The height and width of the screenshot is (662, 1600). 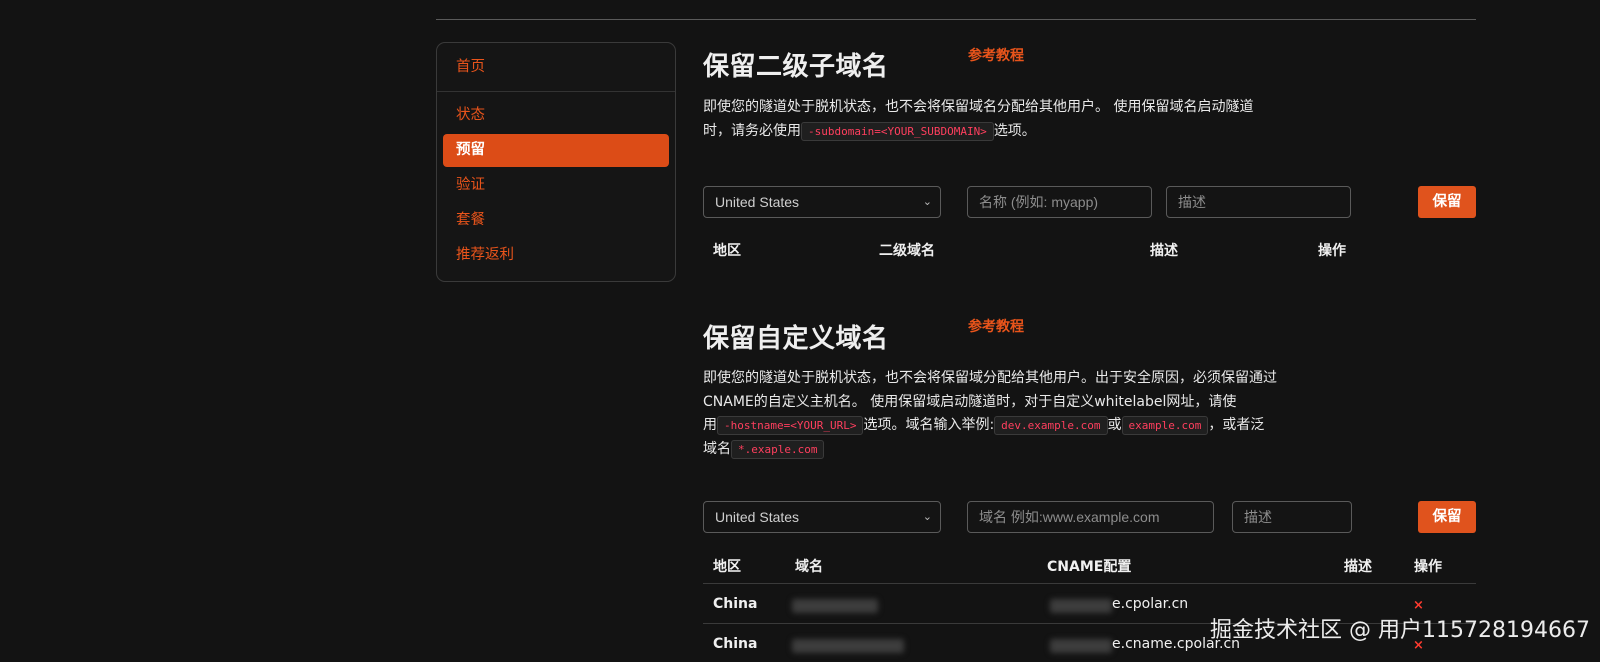 What do you see at coordinates (1089, 567) in the screenshot?
I see `custom-col-cname: CNAME配置` at bounding box center [1089, 567].